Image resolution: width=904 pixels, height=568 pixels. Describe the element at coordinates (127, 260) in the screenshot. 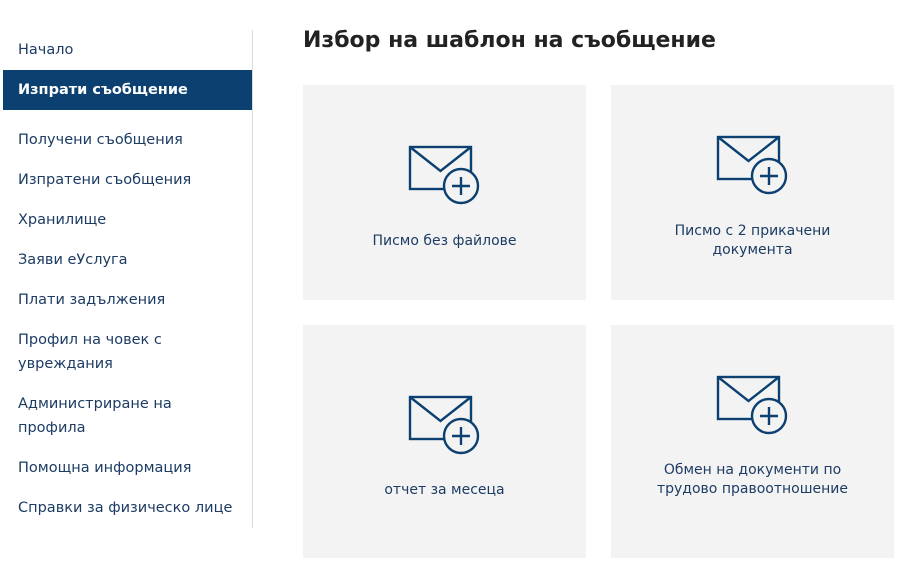

I see `sidebar-item-request-eservice: Заяви еУслуга` at that location.